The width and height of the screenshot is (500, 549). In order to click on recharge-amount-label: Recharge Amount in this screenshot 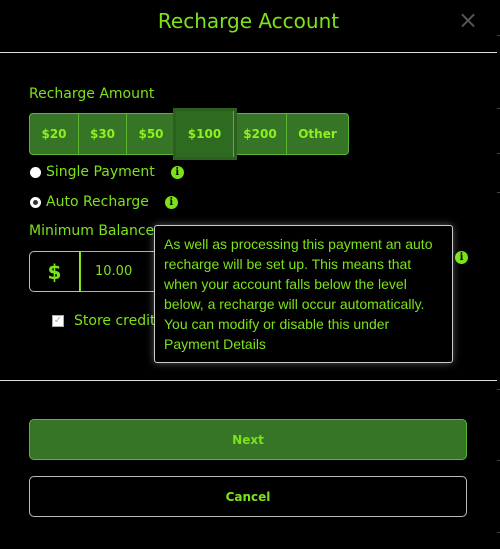, I will do `click(92, 94)`.